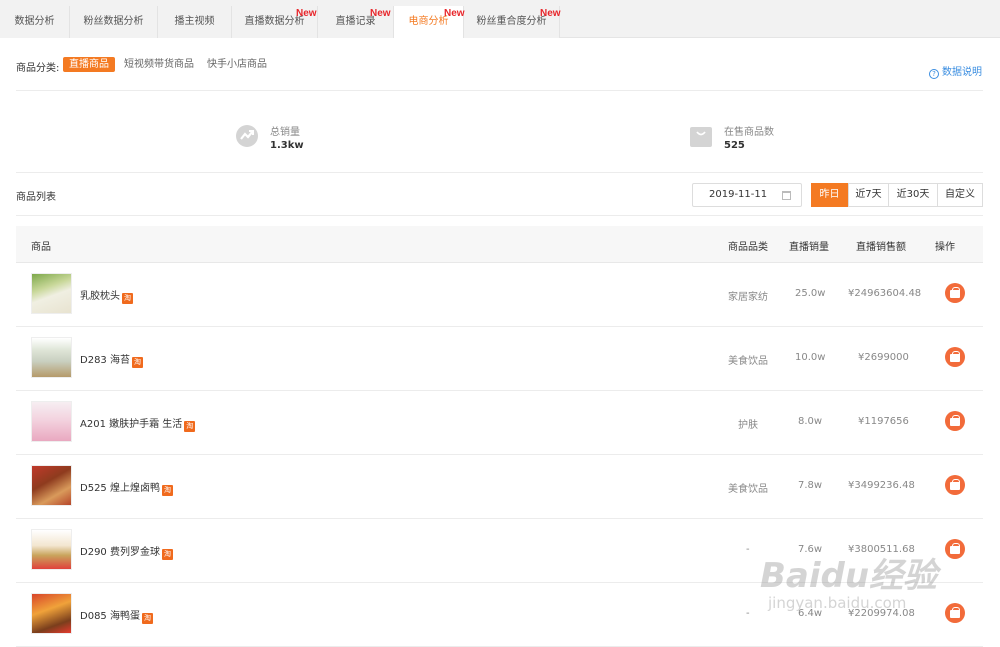 The height and width of the screenshot is (647, 1000). Describe the element at coordinates (511, 21) in the screenshot. I see `tab-label: 粉丝重合度分析` at that location.